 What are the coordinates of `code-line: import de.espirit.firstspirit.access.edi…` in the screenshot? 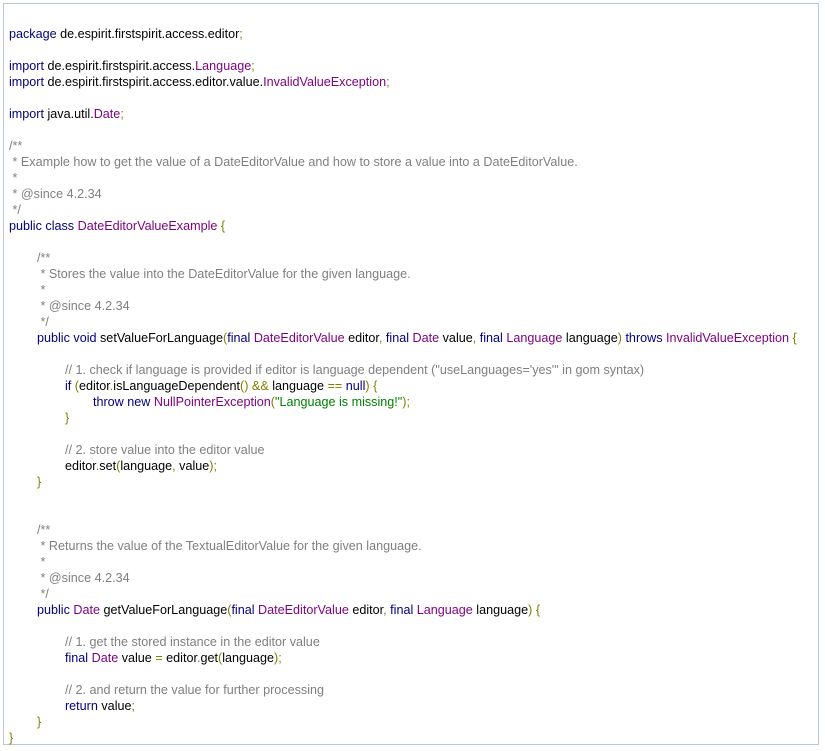 It's located at (413, 82).